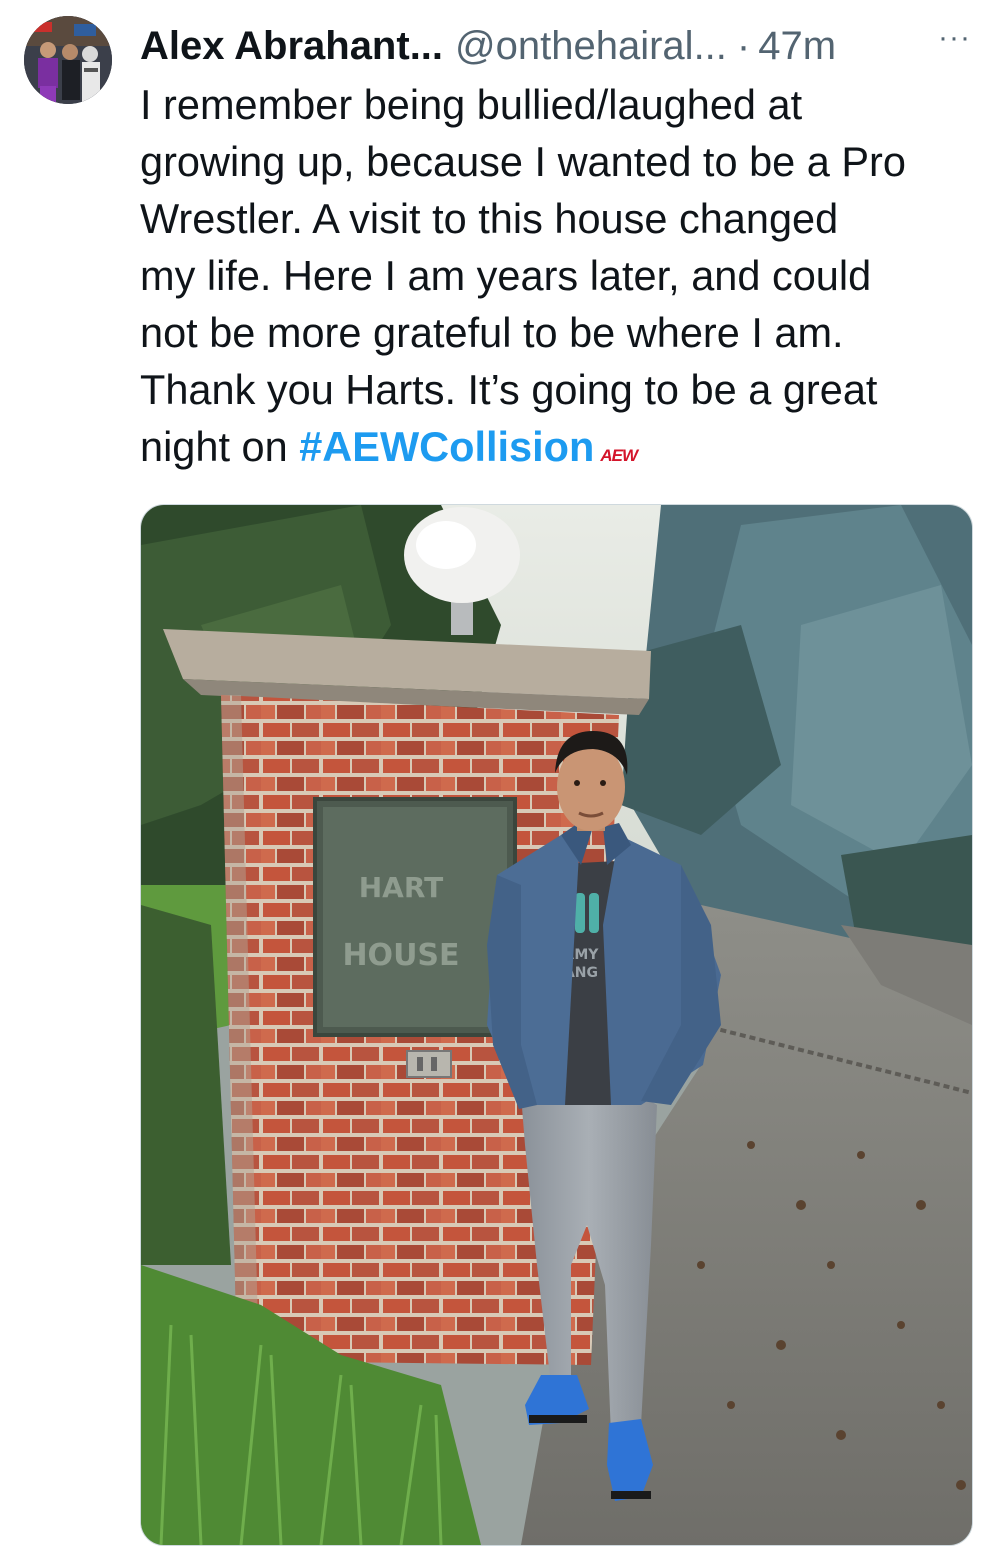 The height and width of the screenshot is (1546, 1007). Describe the element at coordinates (523, 161) in the screenshot. I see `tweet-text-line: growing up, because I wanted to be a Pro` at that location.